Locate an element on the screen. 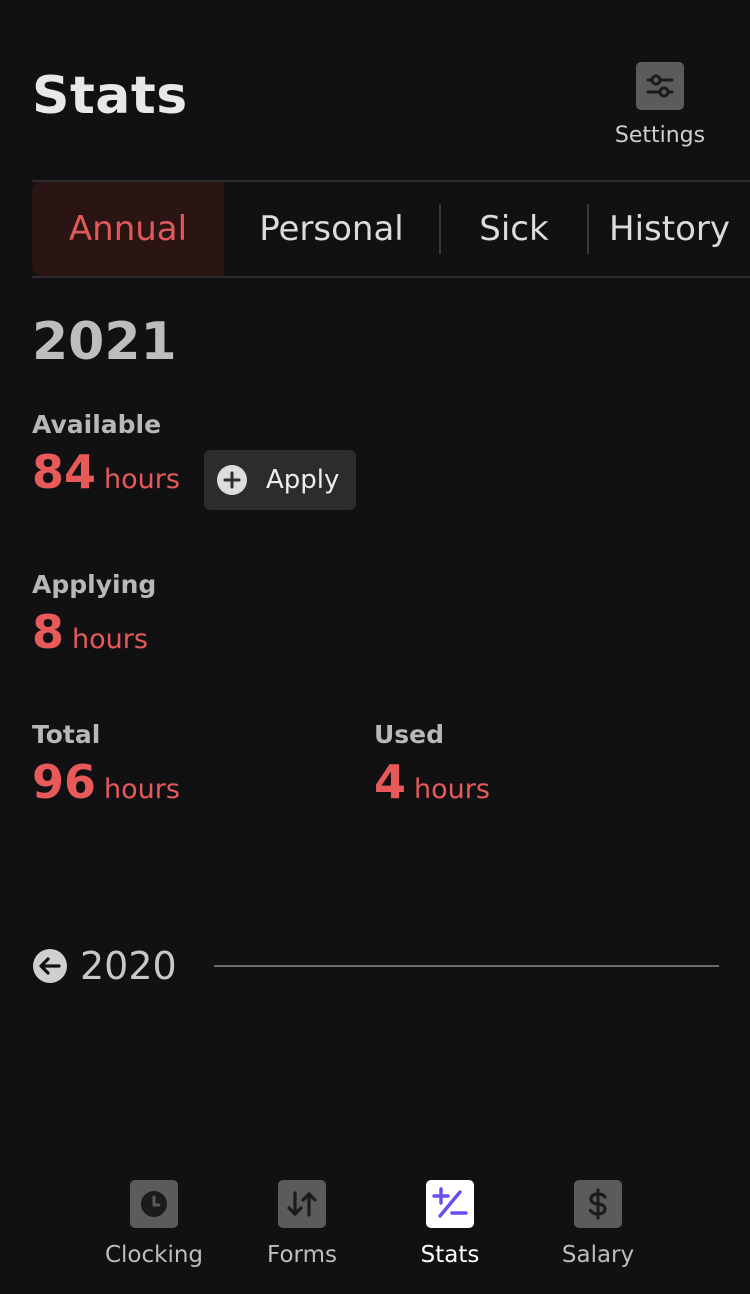 The image size is (750, 1294). tab-annual: Annual is located at coordinates (128, 229).